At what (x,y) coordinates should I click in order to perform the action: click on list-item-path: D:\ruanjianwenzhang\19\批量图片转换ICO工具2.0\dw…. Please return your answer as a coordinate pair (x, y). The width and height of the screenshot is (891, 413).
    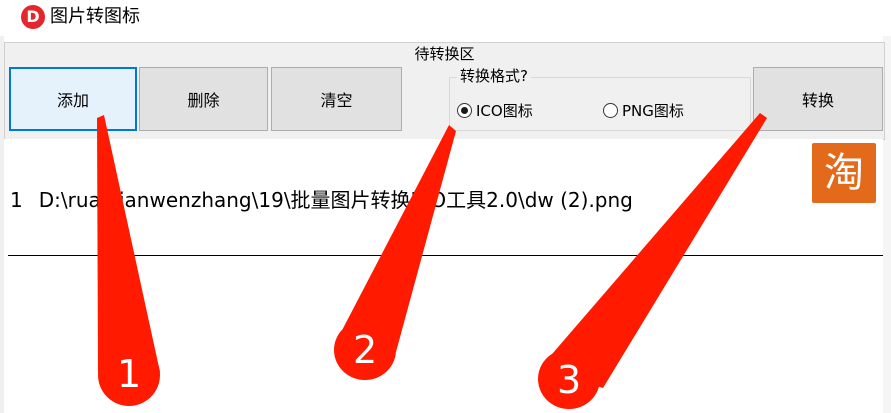
    Looking at the image, I should click on (335, 200).